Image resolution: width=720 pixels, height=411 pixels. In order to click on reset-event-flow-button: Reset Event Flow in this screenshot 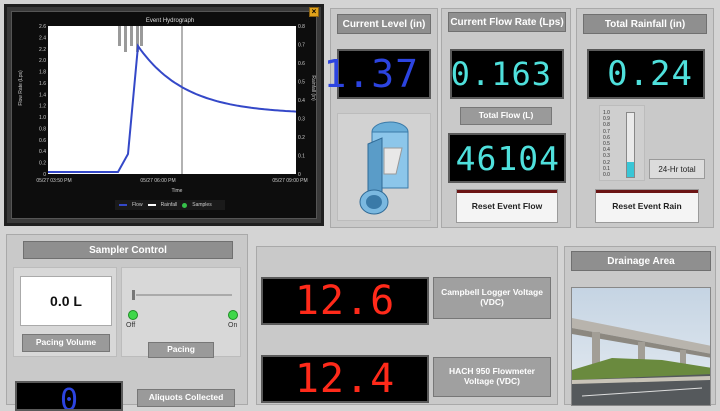, I will do `click(507, 206)`.